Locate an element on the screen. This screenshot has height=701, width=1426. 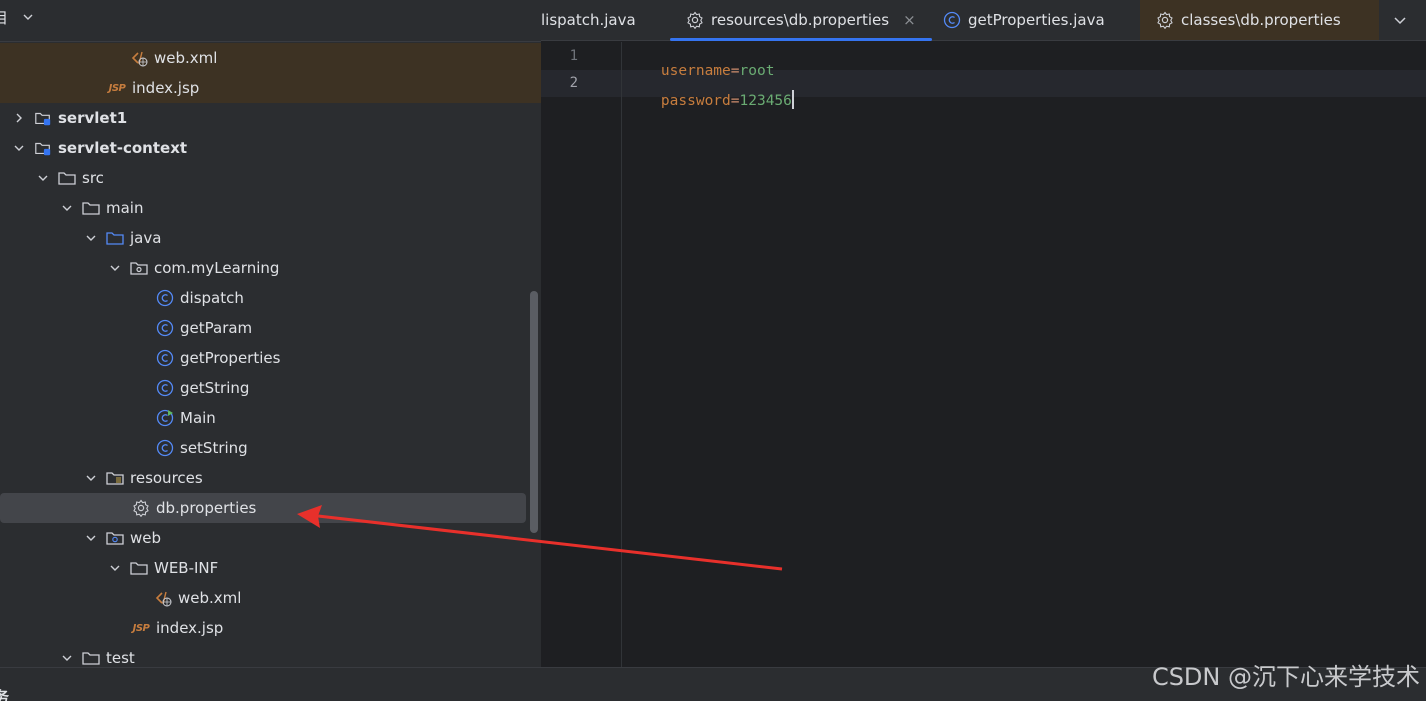
tree-item-label: servlet1 is located at coordinates (93, 118).